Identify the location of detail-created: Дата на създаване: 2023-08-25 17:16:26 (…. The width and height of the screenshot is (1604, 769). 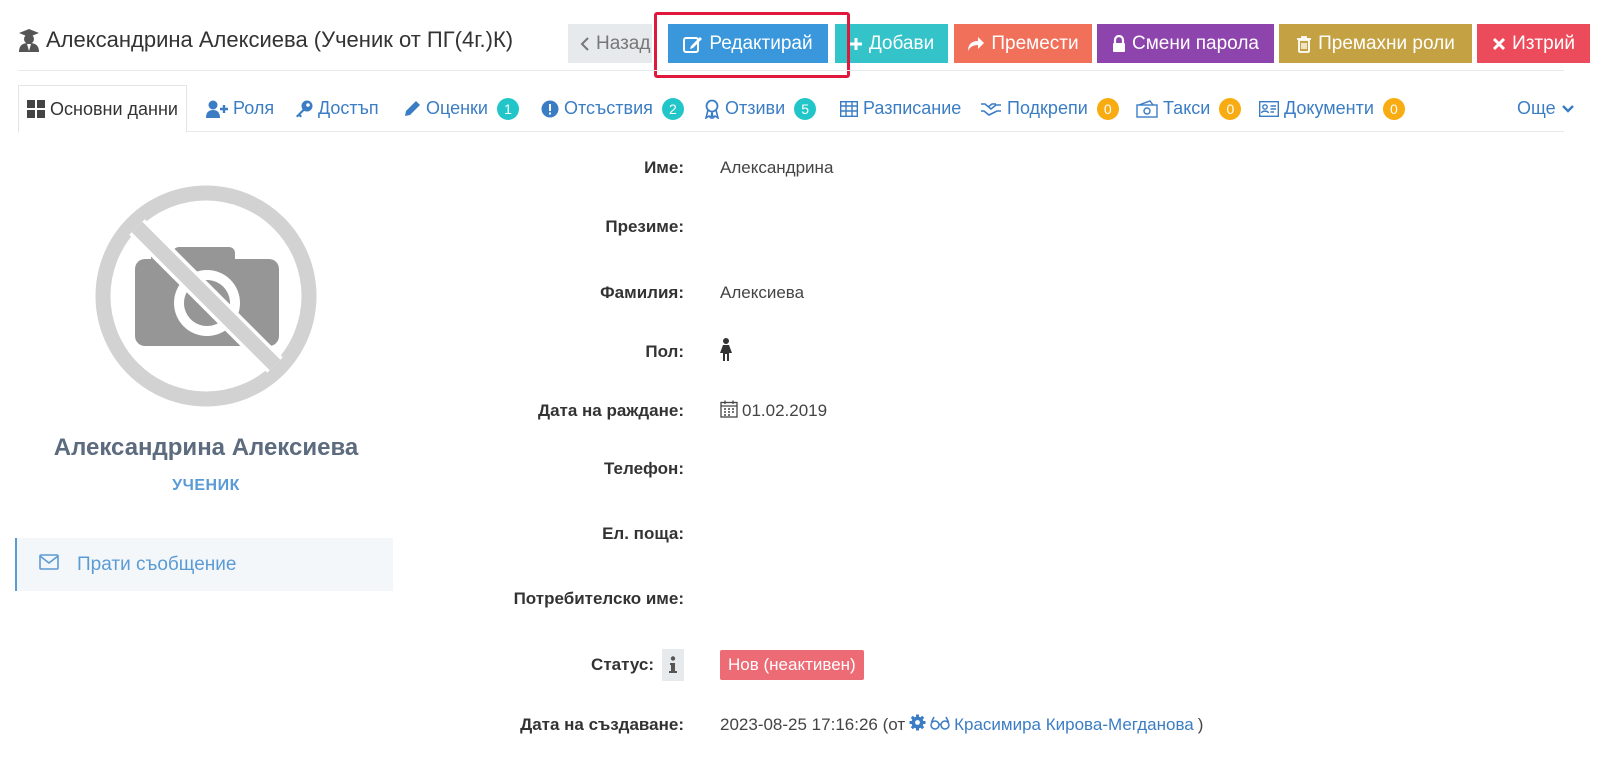
(800, 725).